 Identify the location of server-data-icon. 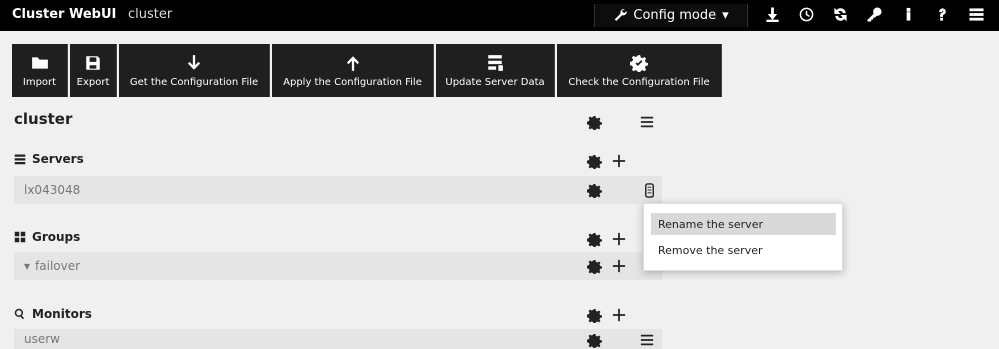
(495, 62).